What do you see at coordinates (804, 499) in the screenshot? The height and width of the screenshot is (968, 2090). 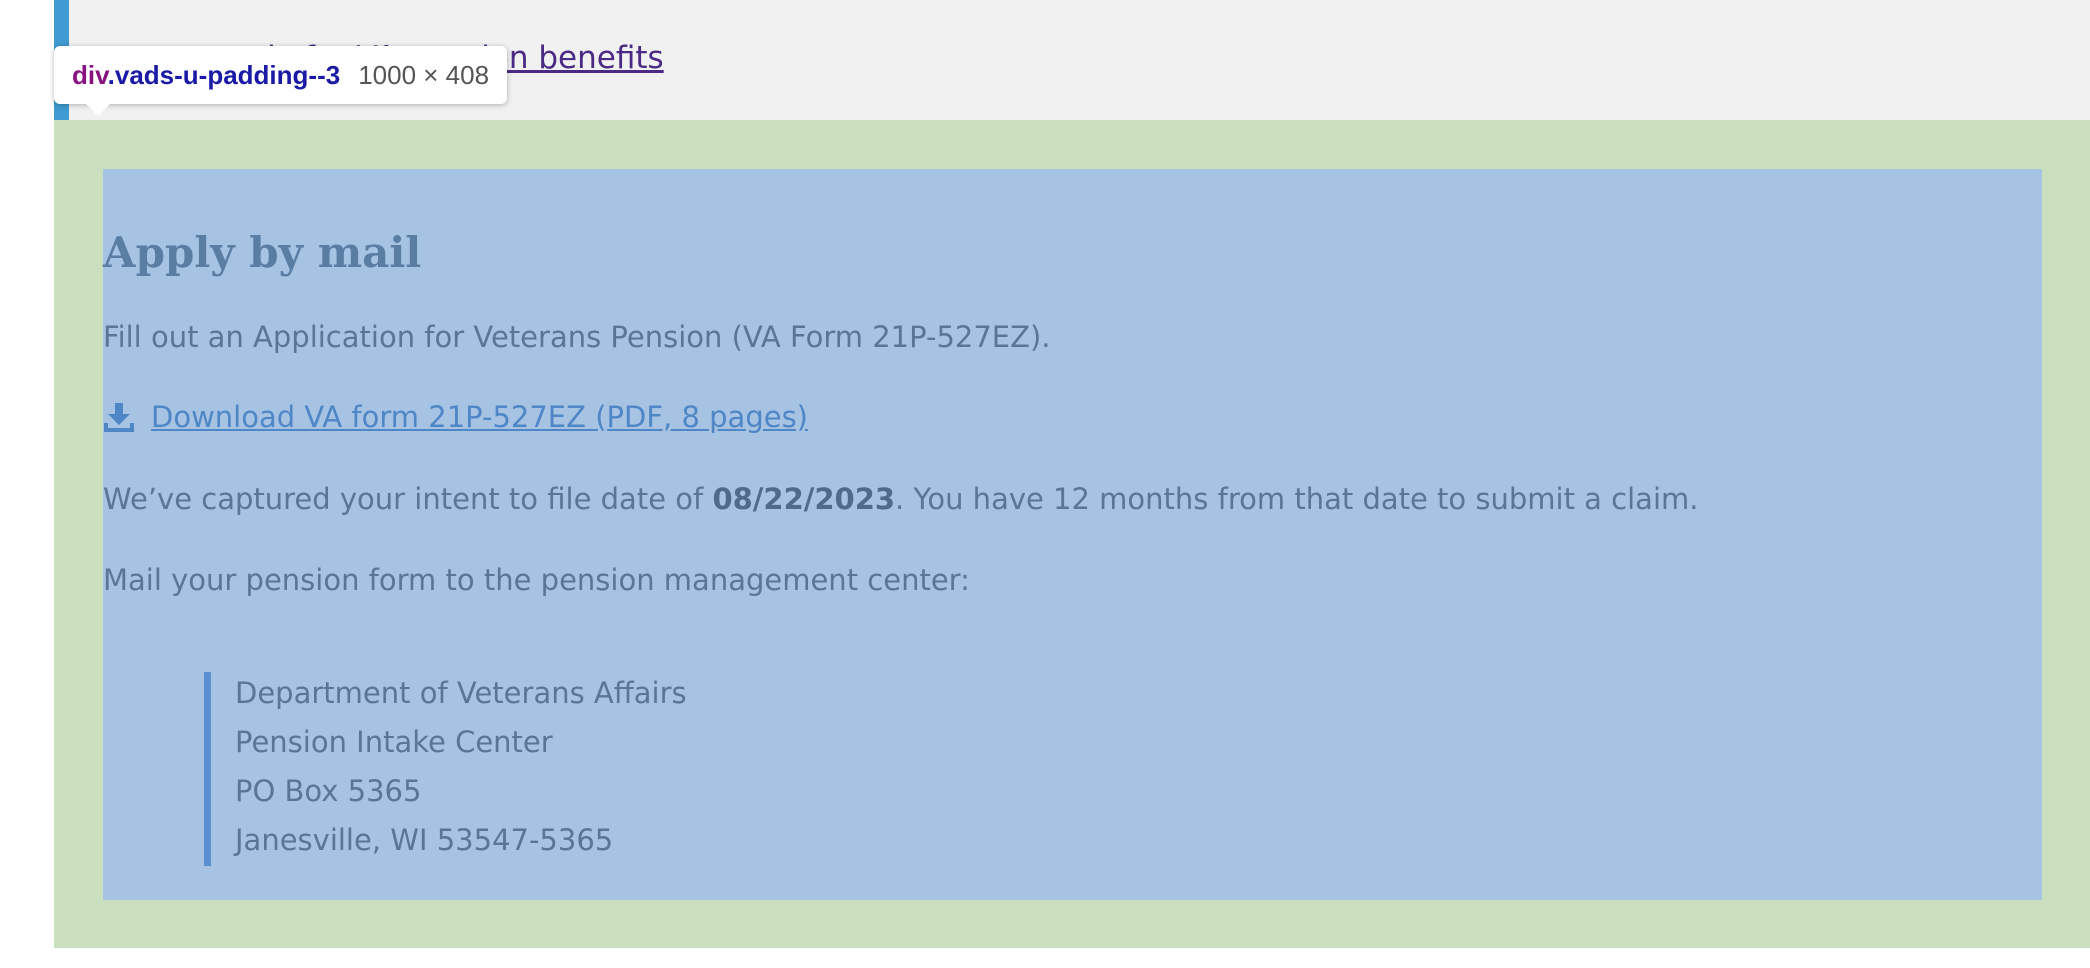 I see `intent-to-file-date: 08/22/2023` at bounding box center [804, 499].